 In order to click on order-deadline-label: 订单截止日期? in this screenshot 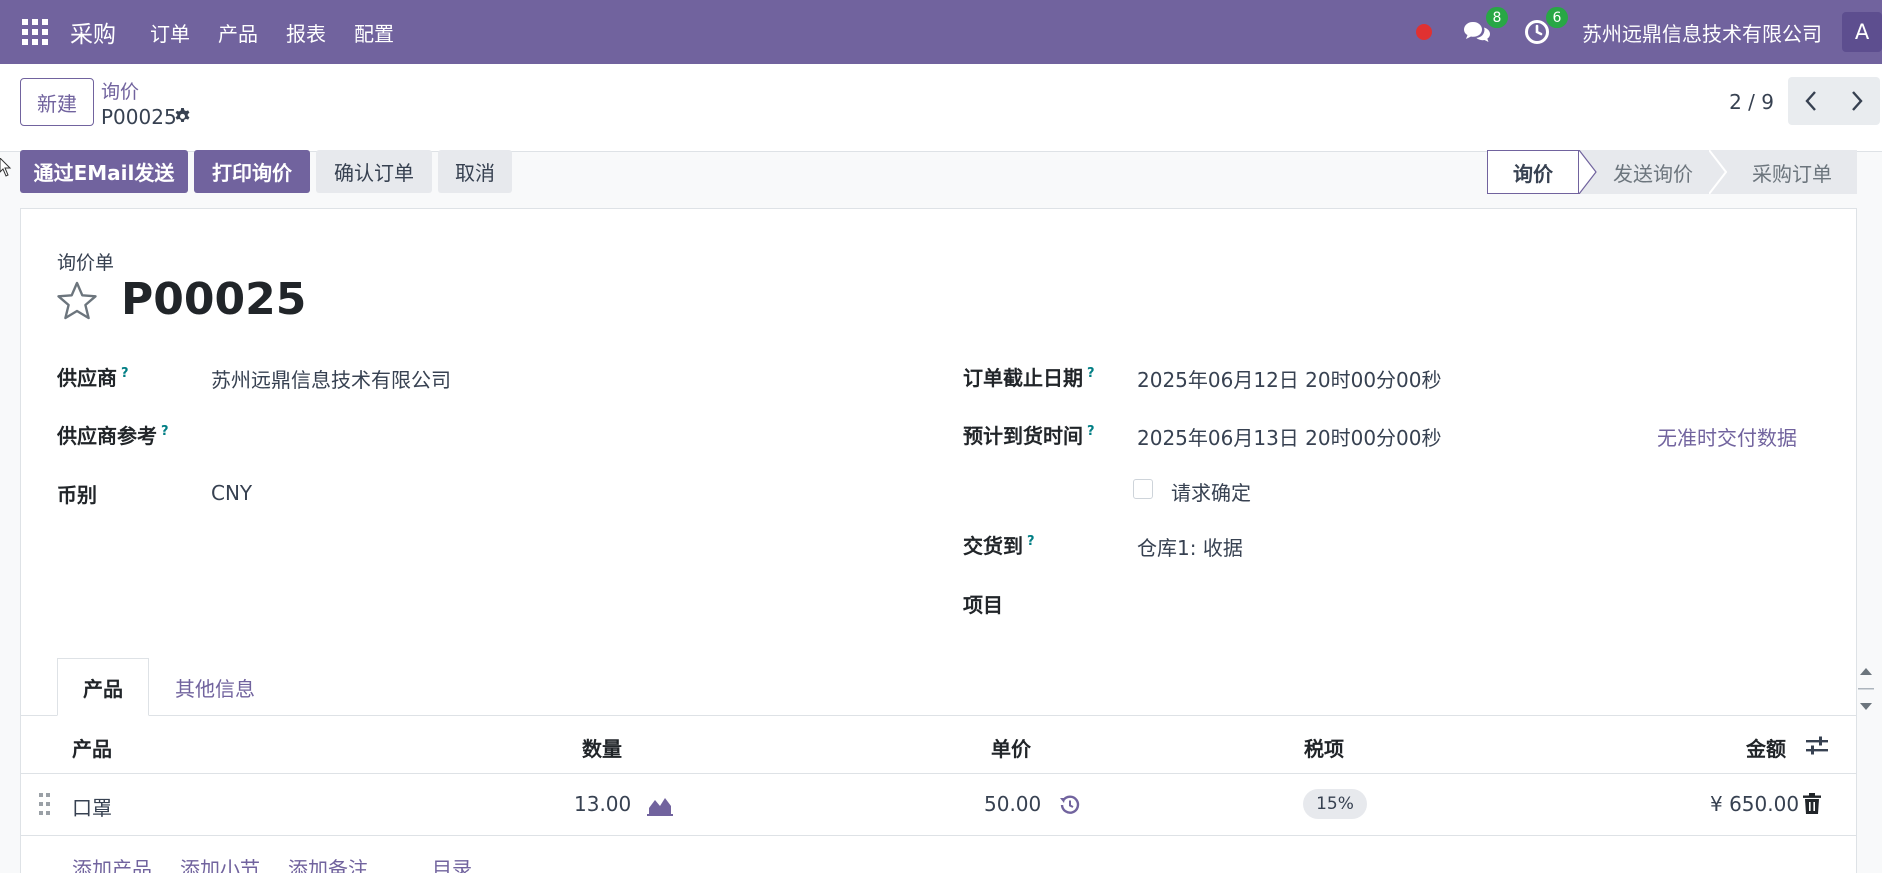, I will do `click(1029, 378)`.